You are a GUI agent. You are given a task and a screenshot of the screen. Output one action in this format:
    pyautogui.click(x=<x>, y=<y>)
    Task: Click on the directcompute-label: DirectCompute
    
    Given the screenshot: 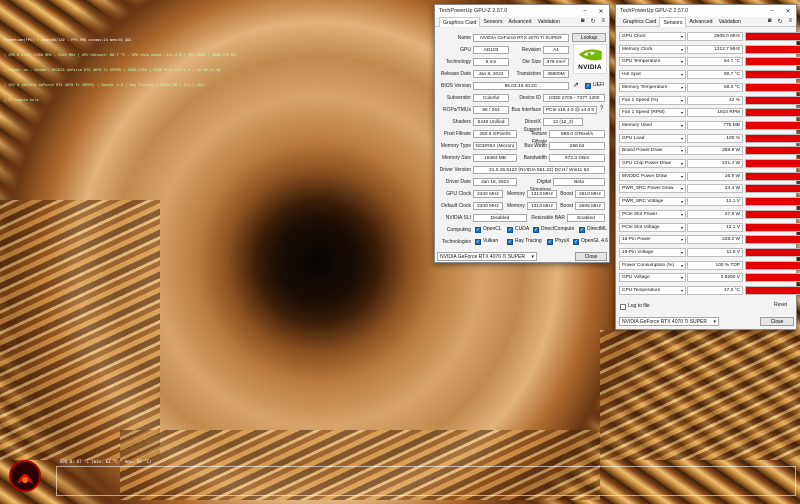 What is the action you would take?
    pyautogui.click(x=558, y=229)
    